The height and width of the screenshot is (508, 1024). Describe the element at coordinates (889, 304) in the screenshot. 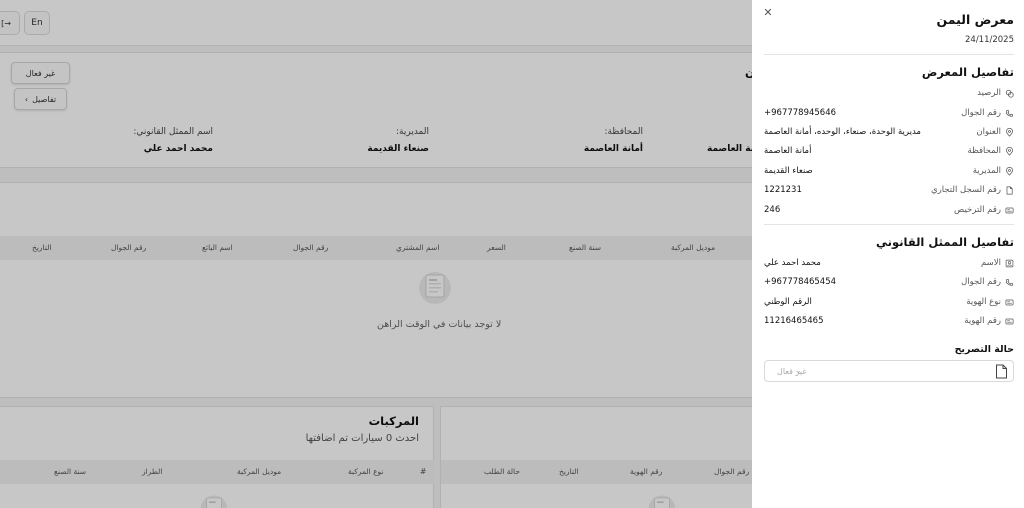

I see `detail-row-id-type: نوع الهوية الرقم الوطني` at that location.